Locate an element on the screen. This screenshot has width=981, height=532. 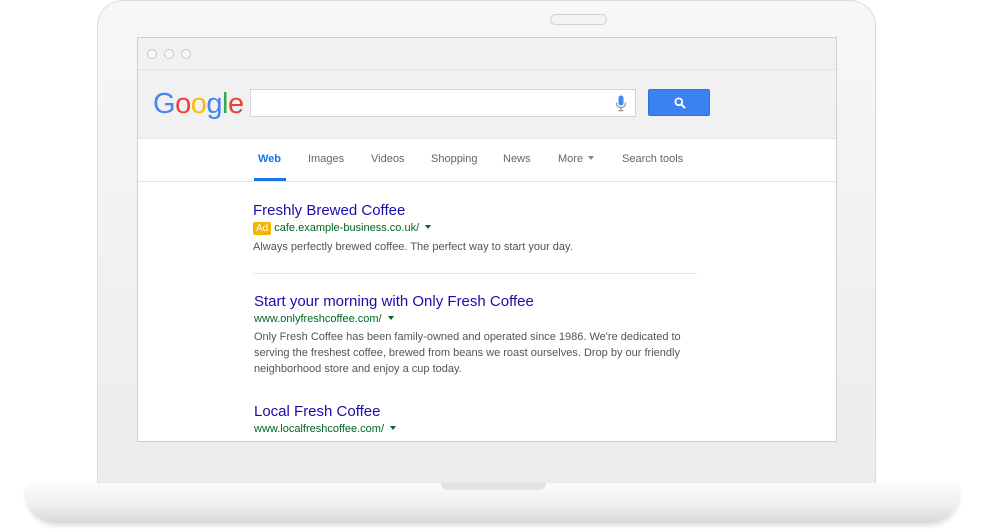
browser-titlebar is located at coordinates (487, 54).